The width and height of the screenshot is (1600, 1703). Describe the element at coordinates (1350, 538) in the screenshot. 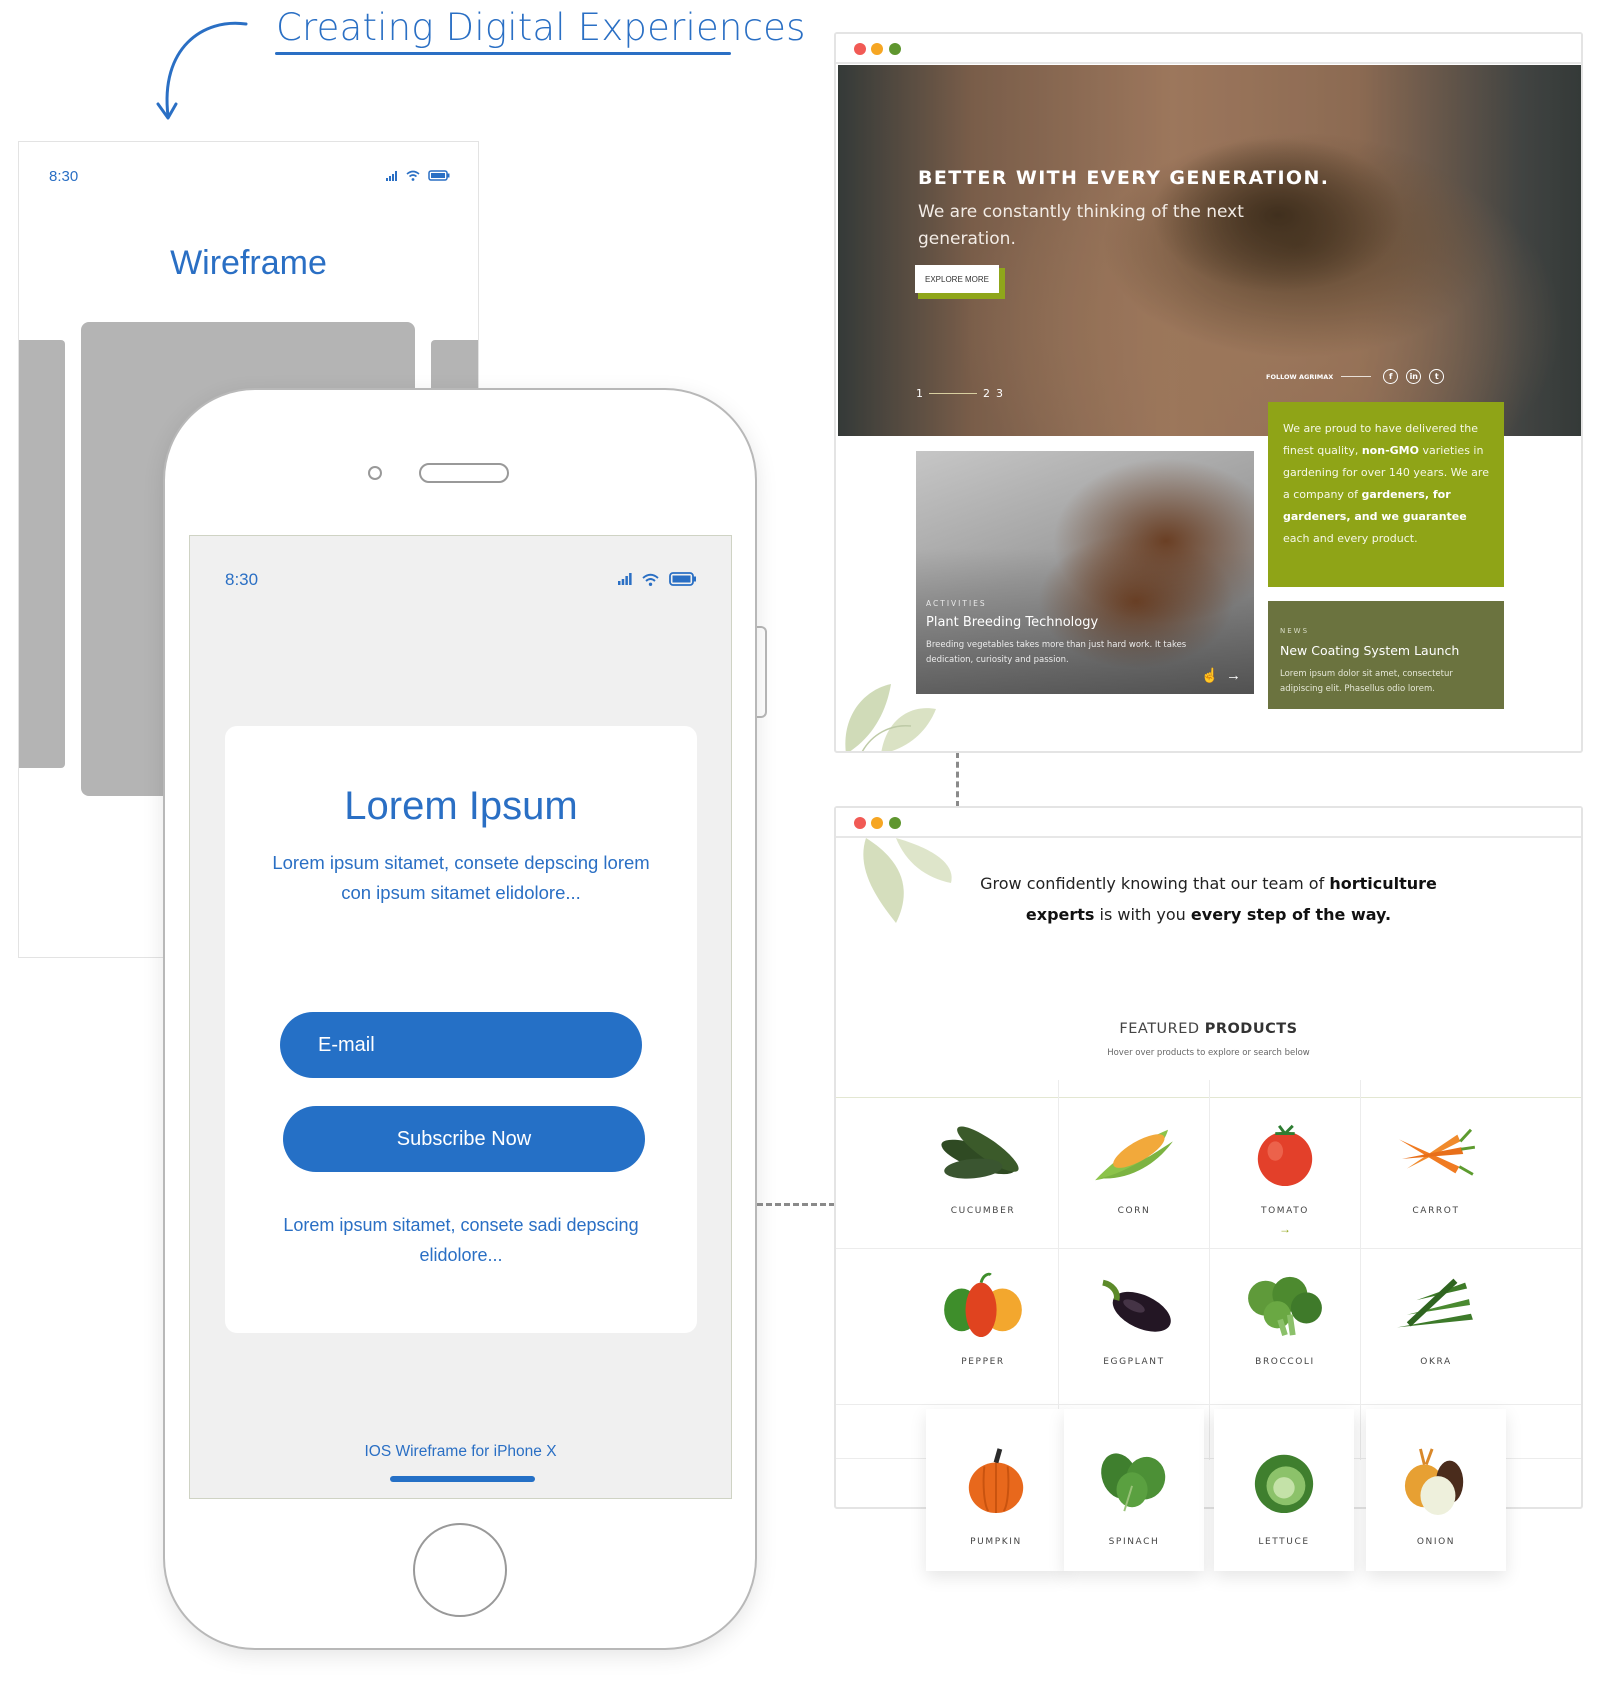

I see `promo-text: each and every product.` at that location.